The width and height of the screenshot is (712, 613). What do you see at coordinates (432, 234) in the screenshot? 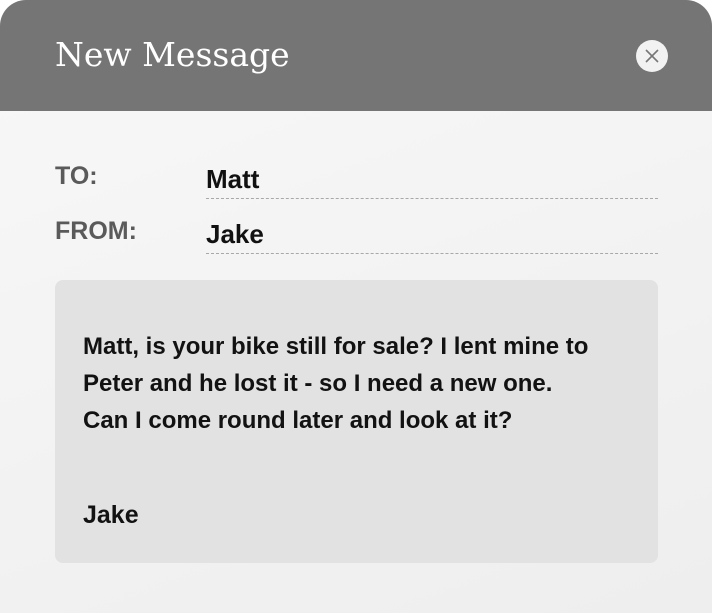
I see `from-field: Jake` at bounding box center [432, 234].